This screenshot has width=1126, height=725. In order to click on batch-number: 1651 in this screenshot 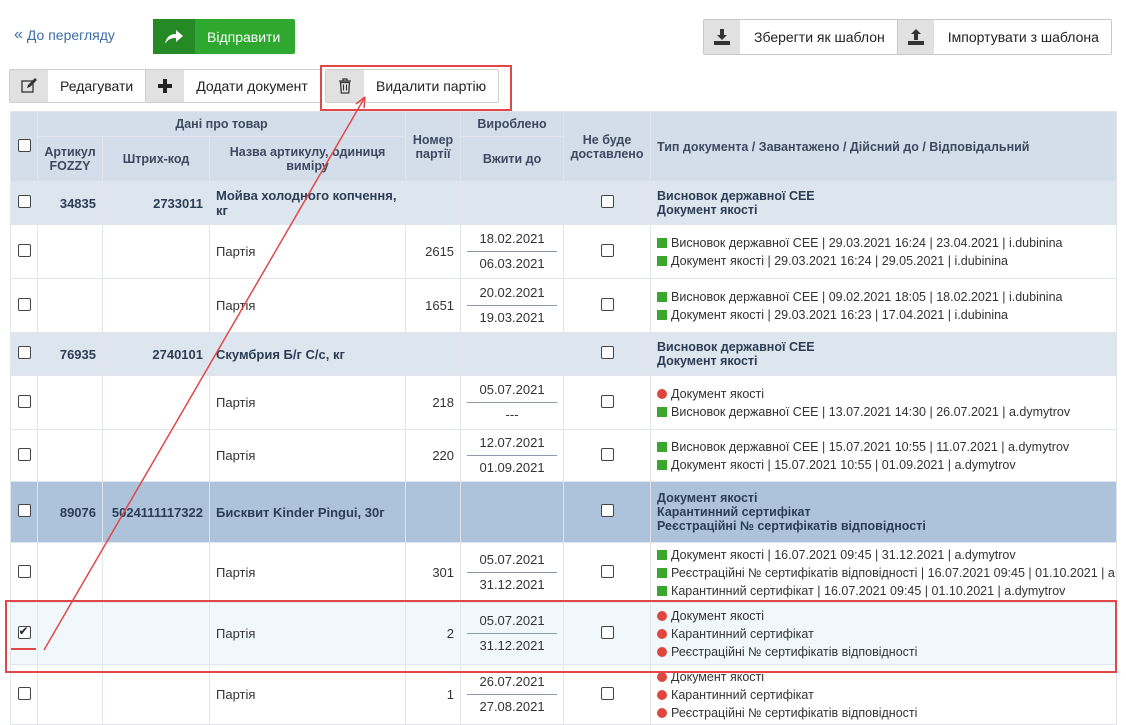, I will do `click(433, 305)`.